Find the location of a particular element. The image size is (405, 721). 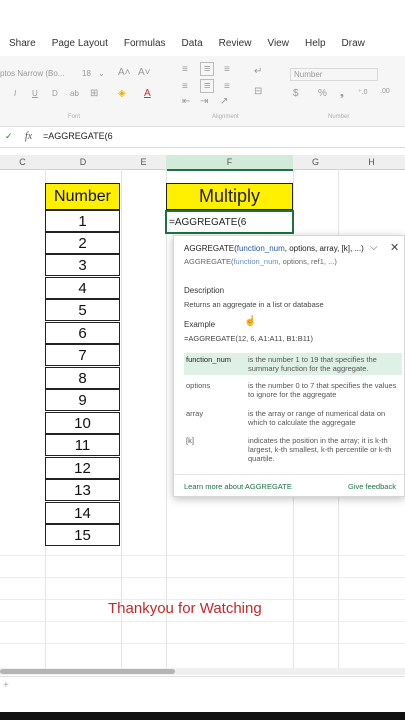

fill-color-icon: ◈ is located at coordinates (122, 93).